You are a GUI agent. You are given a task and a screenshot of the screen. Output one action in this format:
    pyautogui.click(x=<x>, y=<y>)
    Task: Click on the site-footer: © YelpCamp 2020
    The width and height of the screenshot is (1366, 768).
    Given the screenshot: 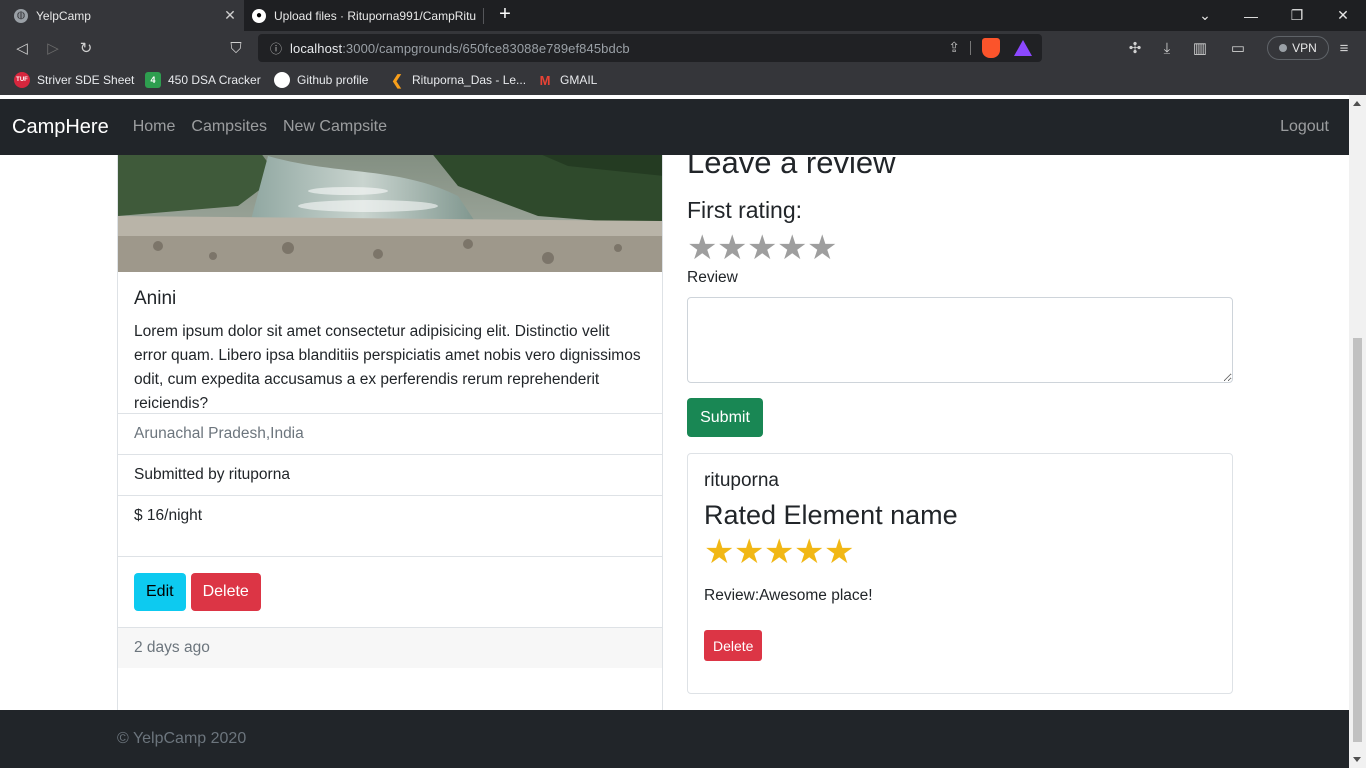 What is the action you would take?
    pyautogui.click(x=674, y=739)
    